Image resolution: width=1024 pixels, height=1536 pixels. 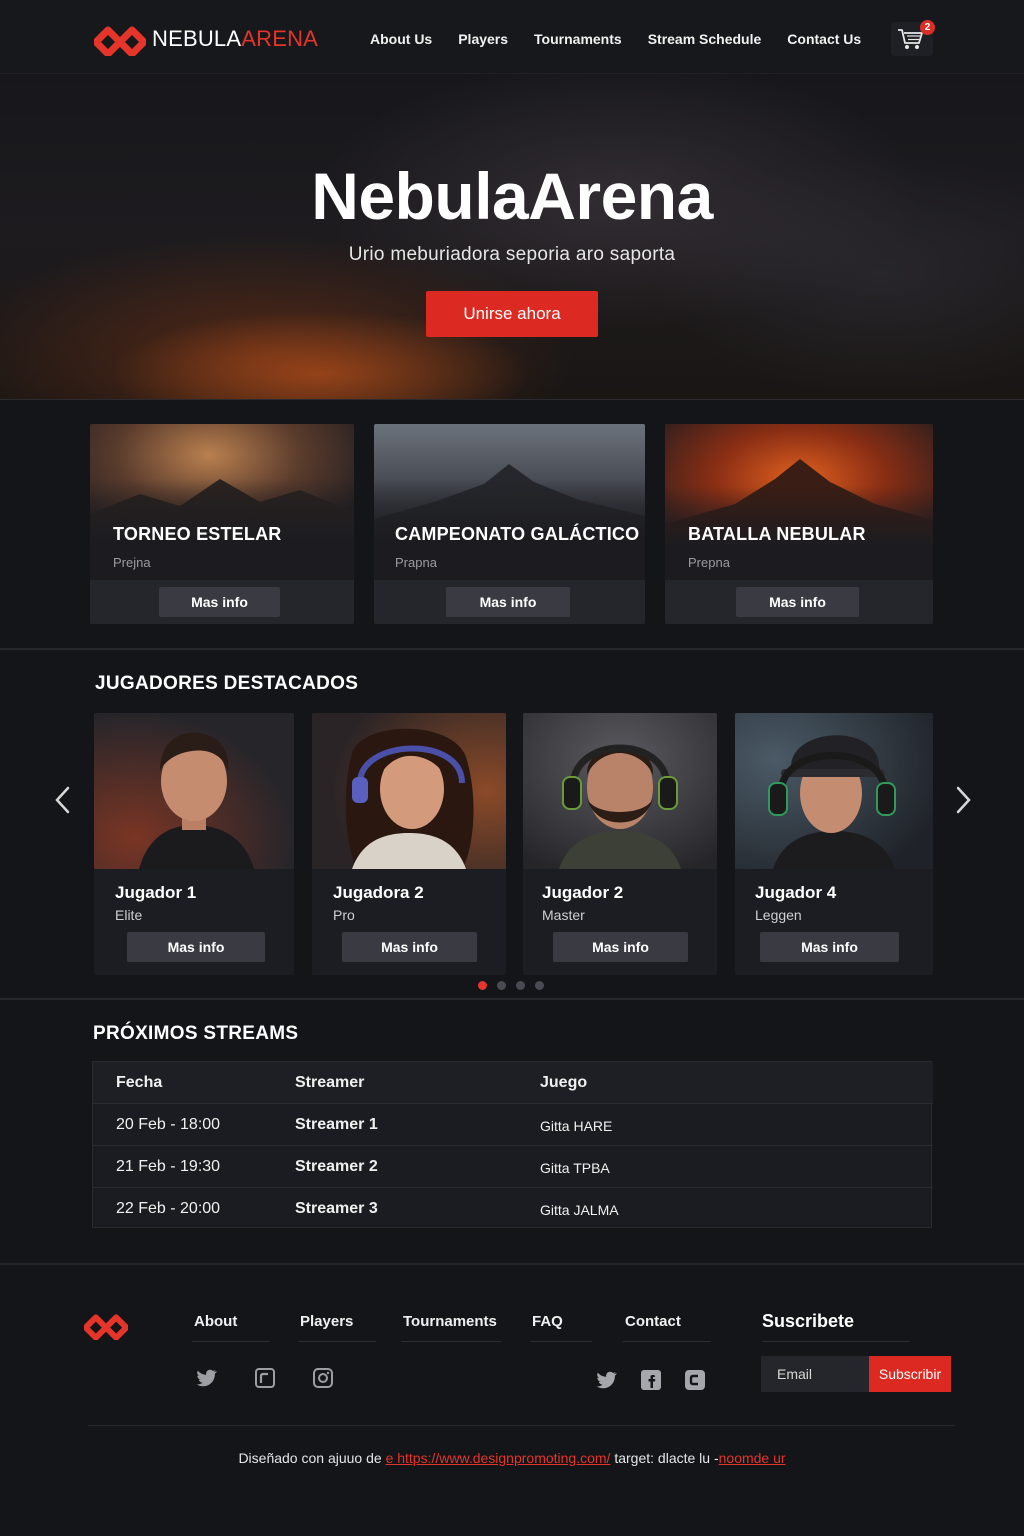 What do you see at coordinates (63, 800) in the screenshot?
I see `chevron-left-icon` at bounding box center [63, 800].